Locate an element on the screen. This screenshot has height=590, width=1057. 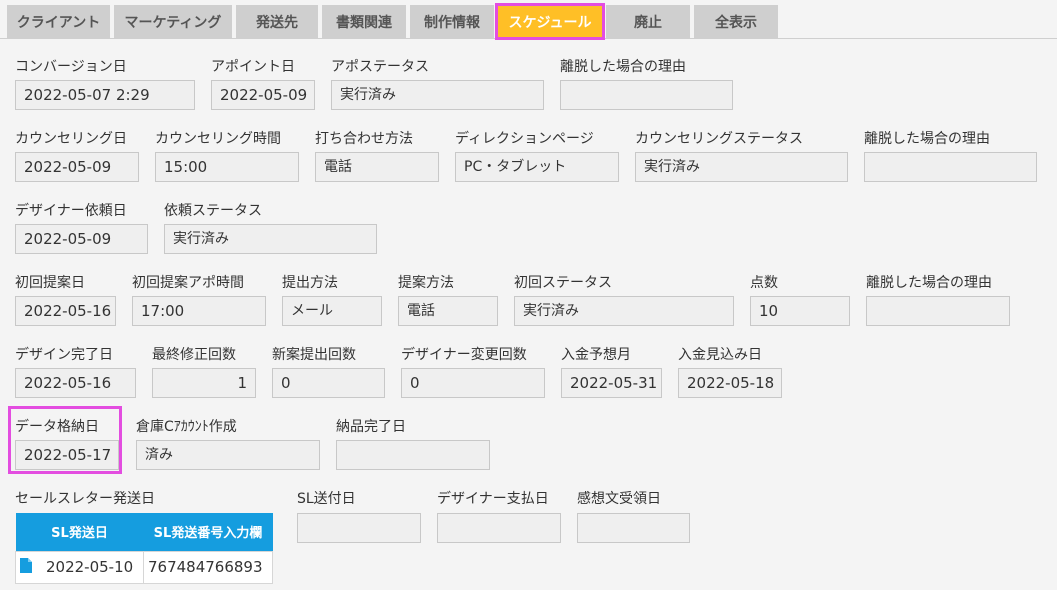
design-complete-date-field: 2022-05-16 is located at coordinates (75, 383).